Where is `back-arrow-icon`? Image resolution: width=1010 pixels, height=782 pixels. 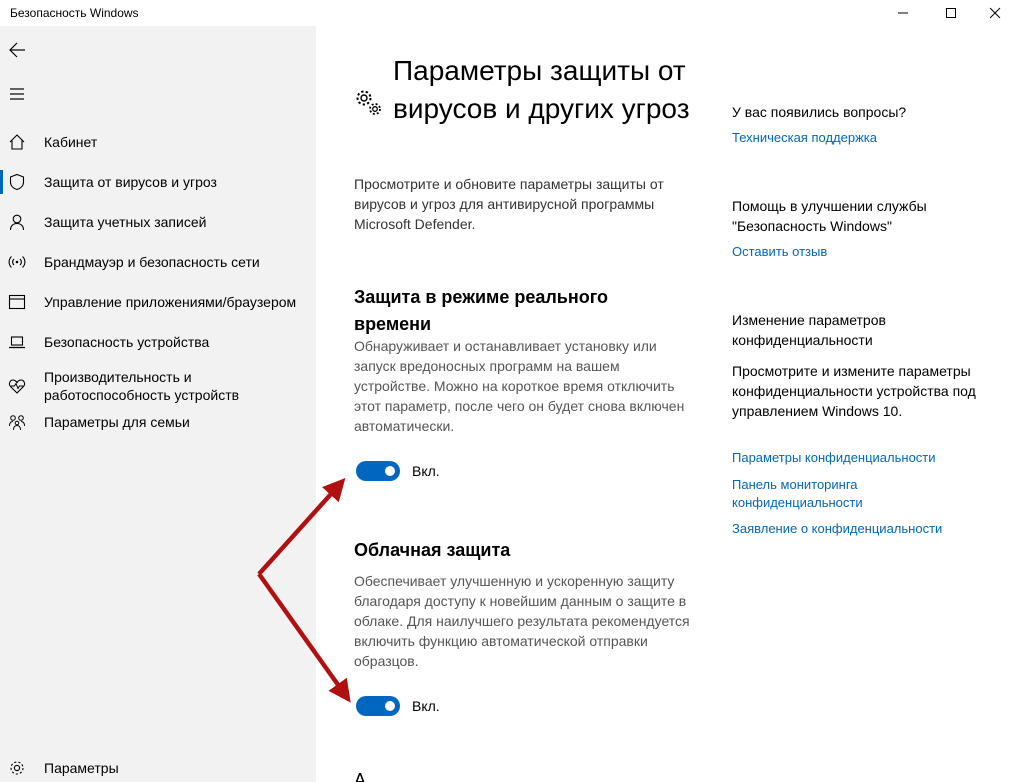 back-arrow-icon is located at coordinates (17, 50).